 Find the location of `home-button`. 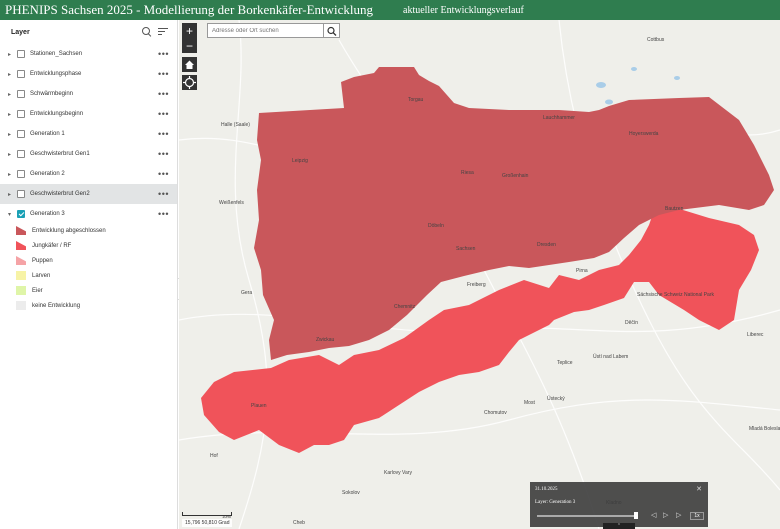

home-button is located at coordinates (189, 64).